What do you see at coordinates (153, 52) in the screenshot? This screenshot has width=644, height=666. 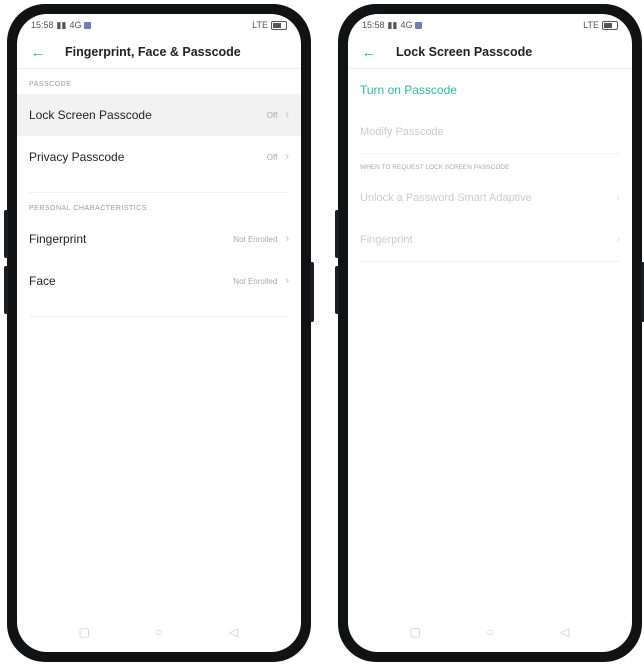 I see `page-title: Fingerprint, Face & Passcode` at bounding box center [153, 52].